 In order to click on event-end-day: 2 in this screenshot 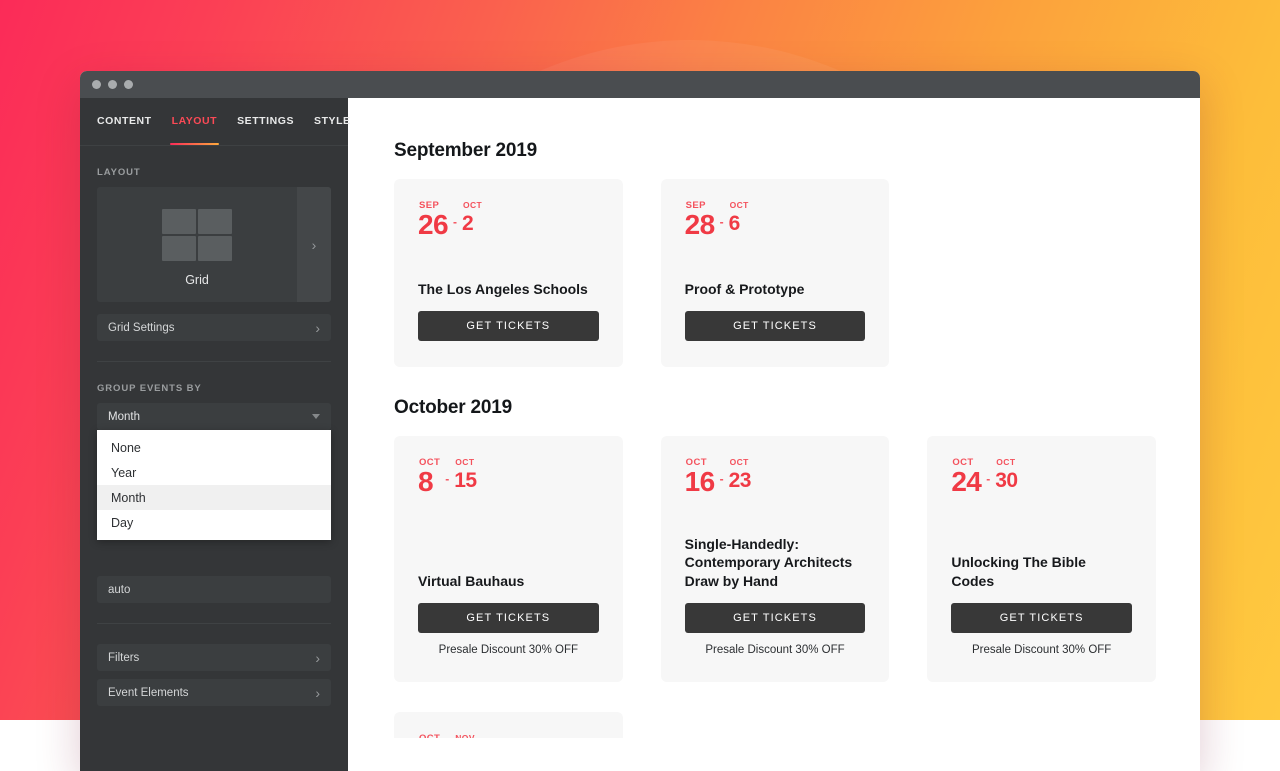, I will do `click(472, 224)`.